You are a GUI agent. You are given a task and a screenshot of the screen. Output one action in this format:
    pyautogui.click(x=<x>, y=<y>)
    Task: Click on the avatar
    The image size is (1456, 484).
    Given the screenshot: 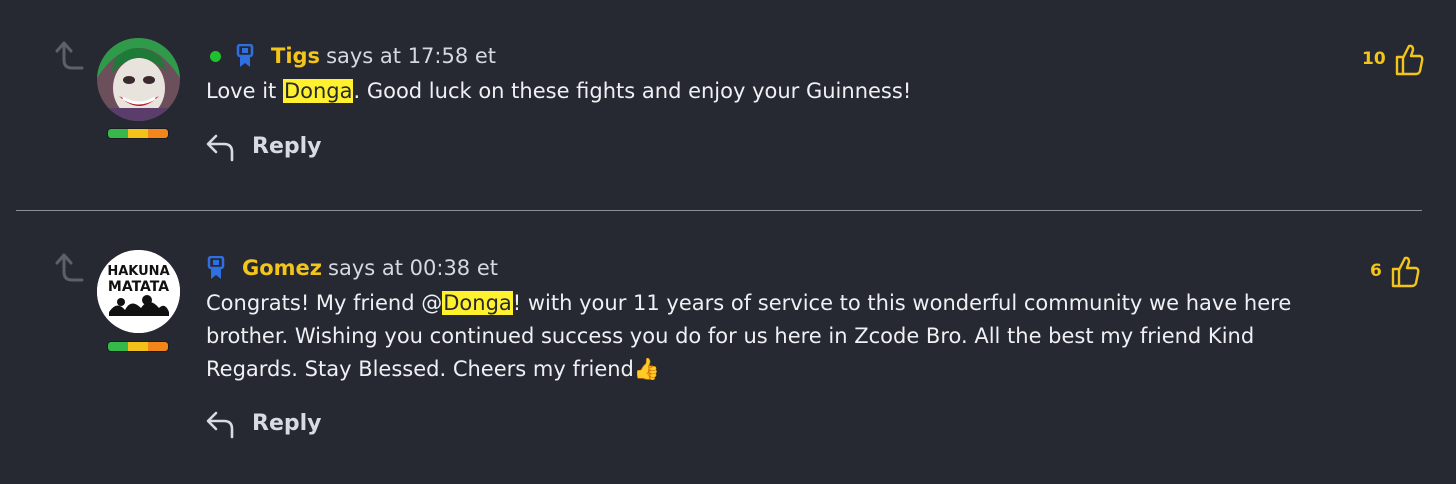 What is the action you would take?
    pyautogui.click(x=138, y=79)
    